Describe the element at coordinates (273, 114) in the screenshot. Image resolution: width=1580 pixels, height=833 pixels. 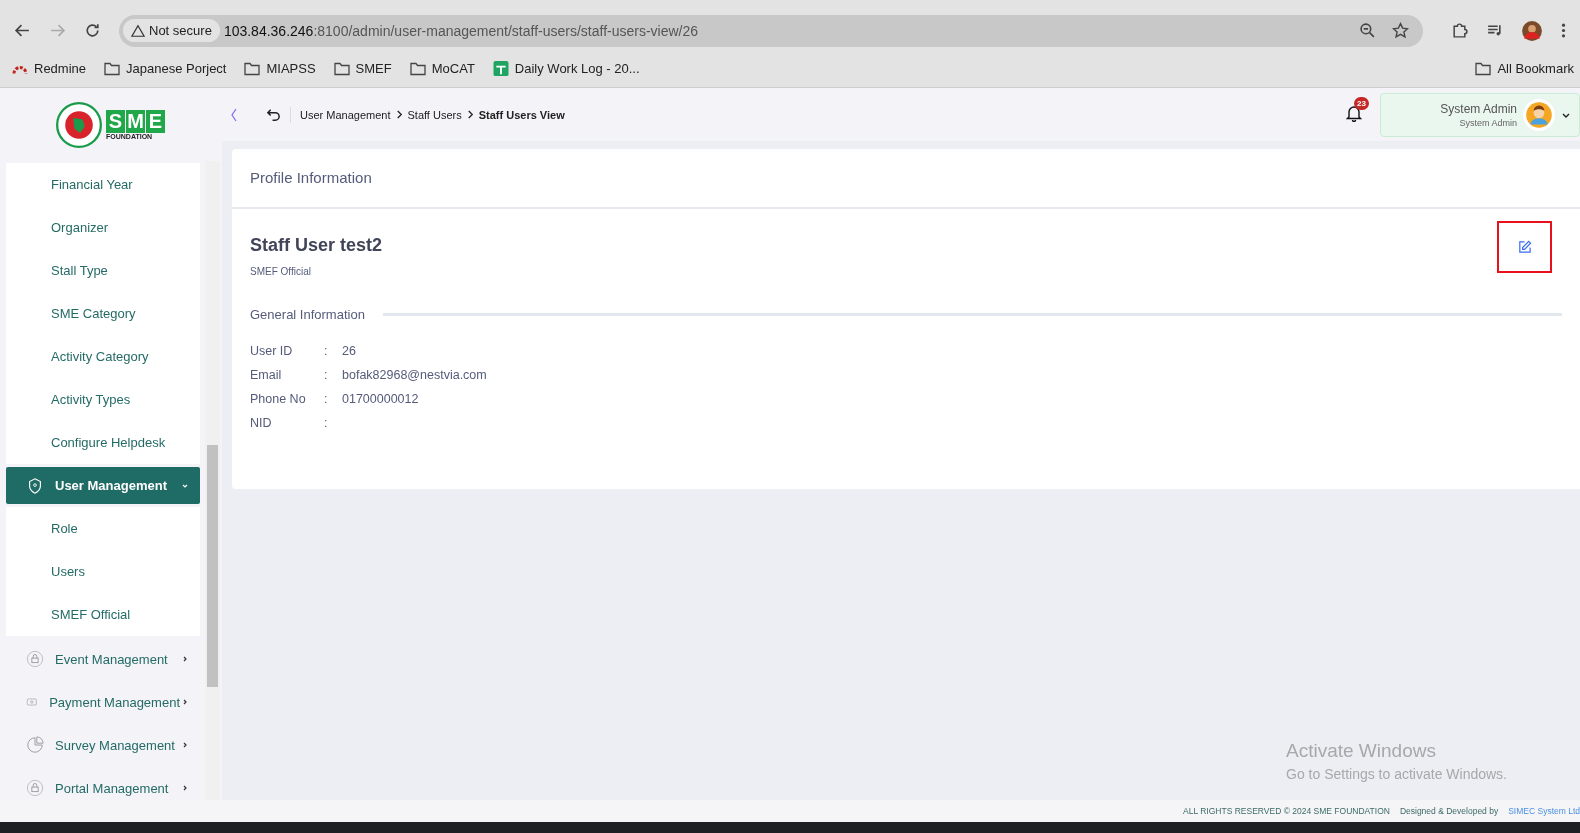
I see `undo-arrow-icon` at that location.